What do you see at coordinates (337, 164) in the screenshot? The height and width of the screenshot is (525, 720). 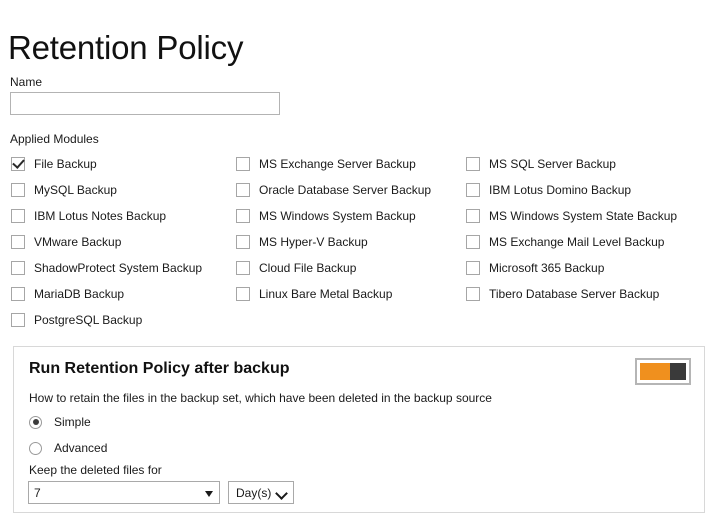 I see `module-label: MS Exchange Server Backup` at bounding box center [337, 164].